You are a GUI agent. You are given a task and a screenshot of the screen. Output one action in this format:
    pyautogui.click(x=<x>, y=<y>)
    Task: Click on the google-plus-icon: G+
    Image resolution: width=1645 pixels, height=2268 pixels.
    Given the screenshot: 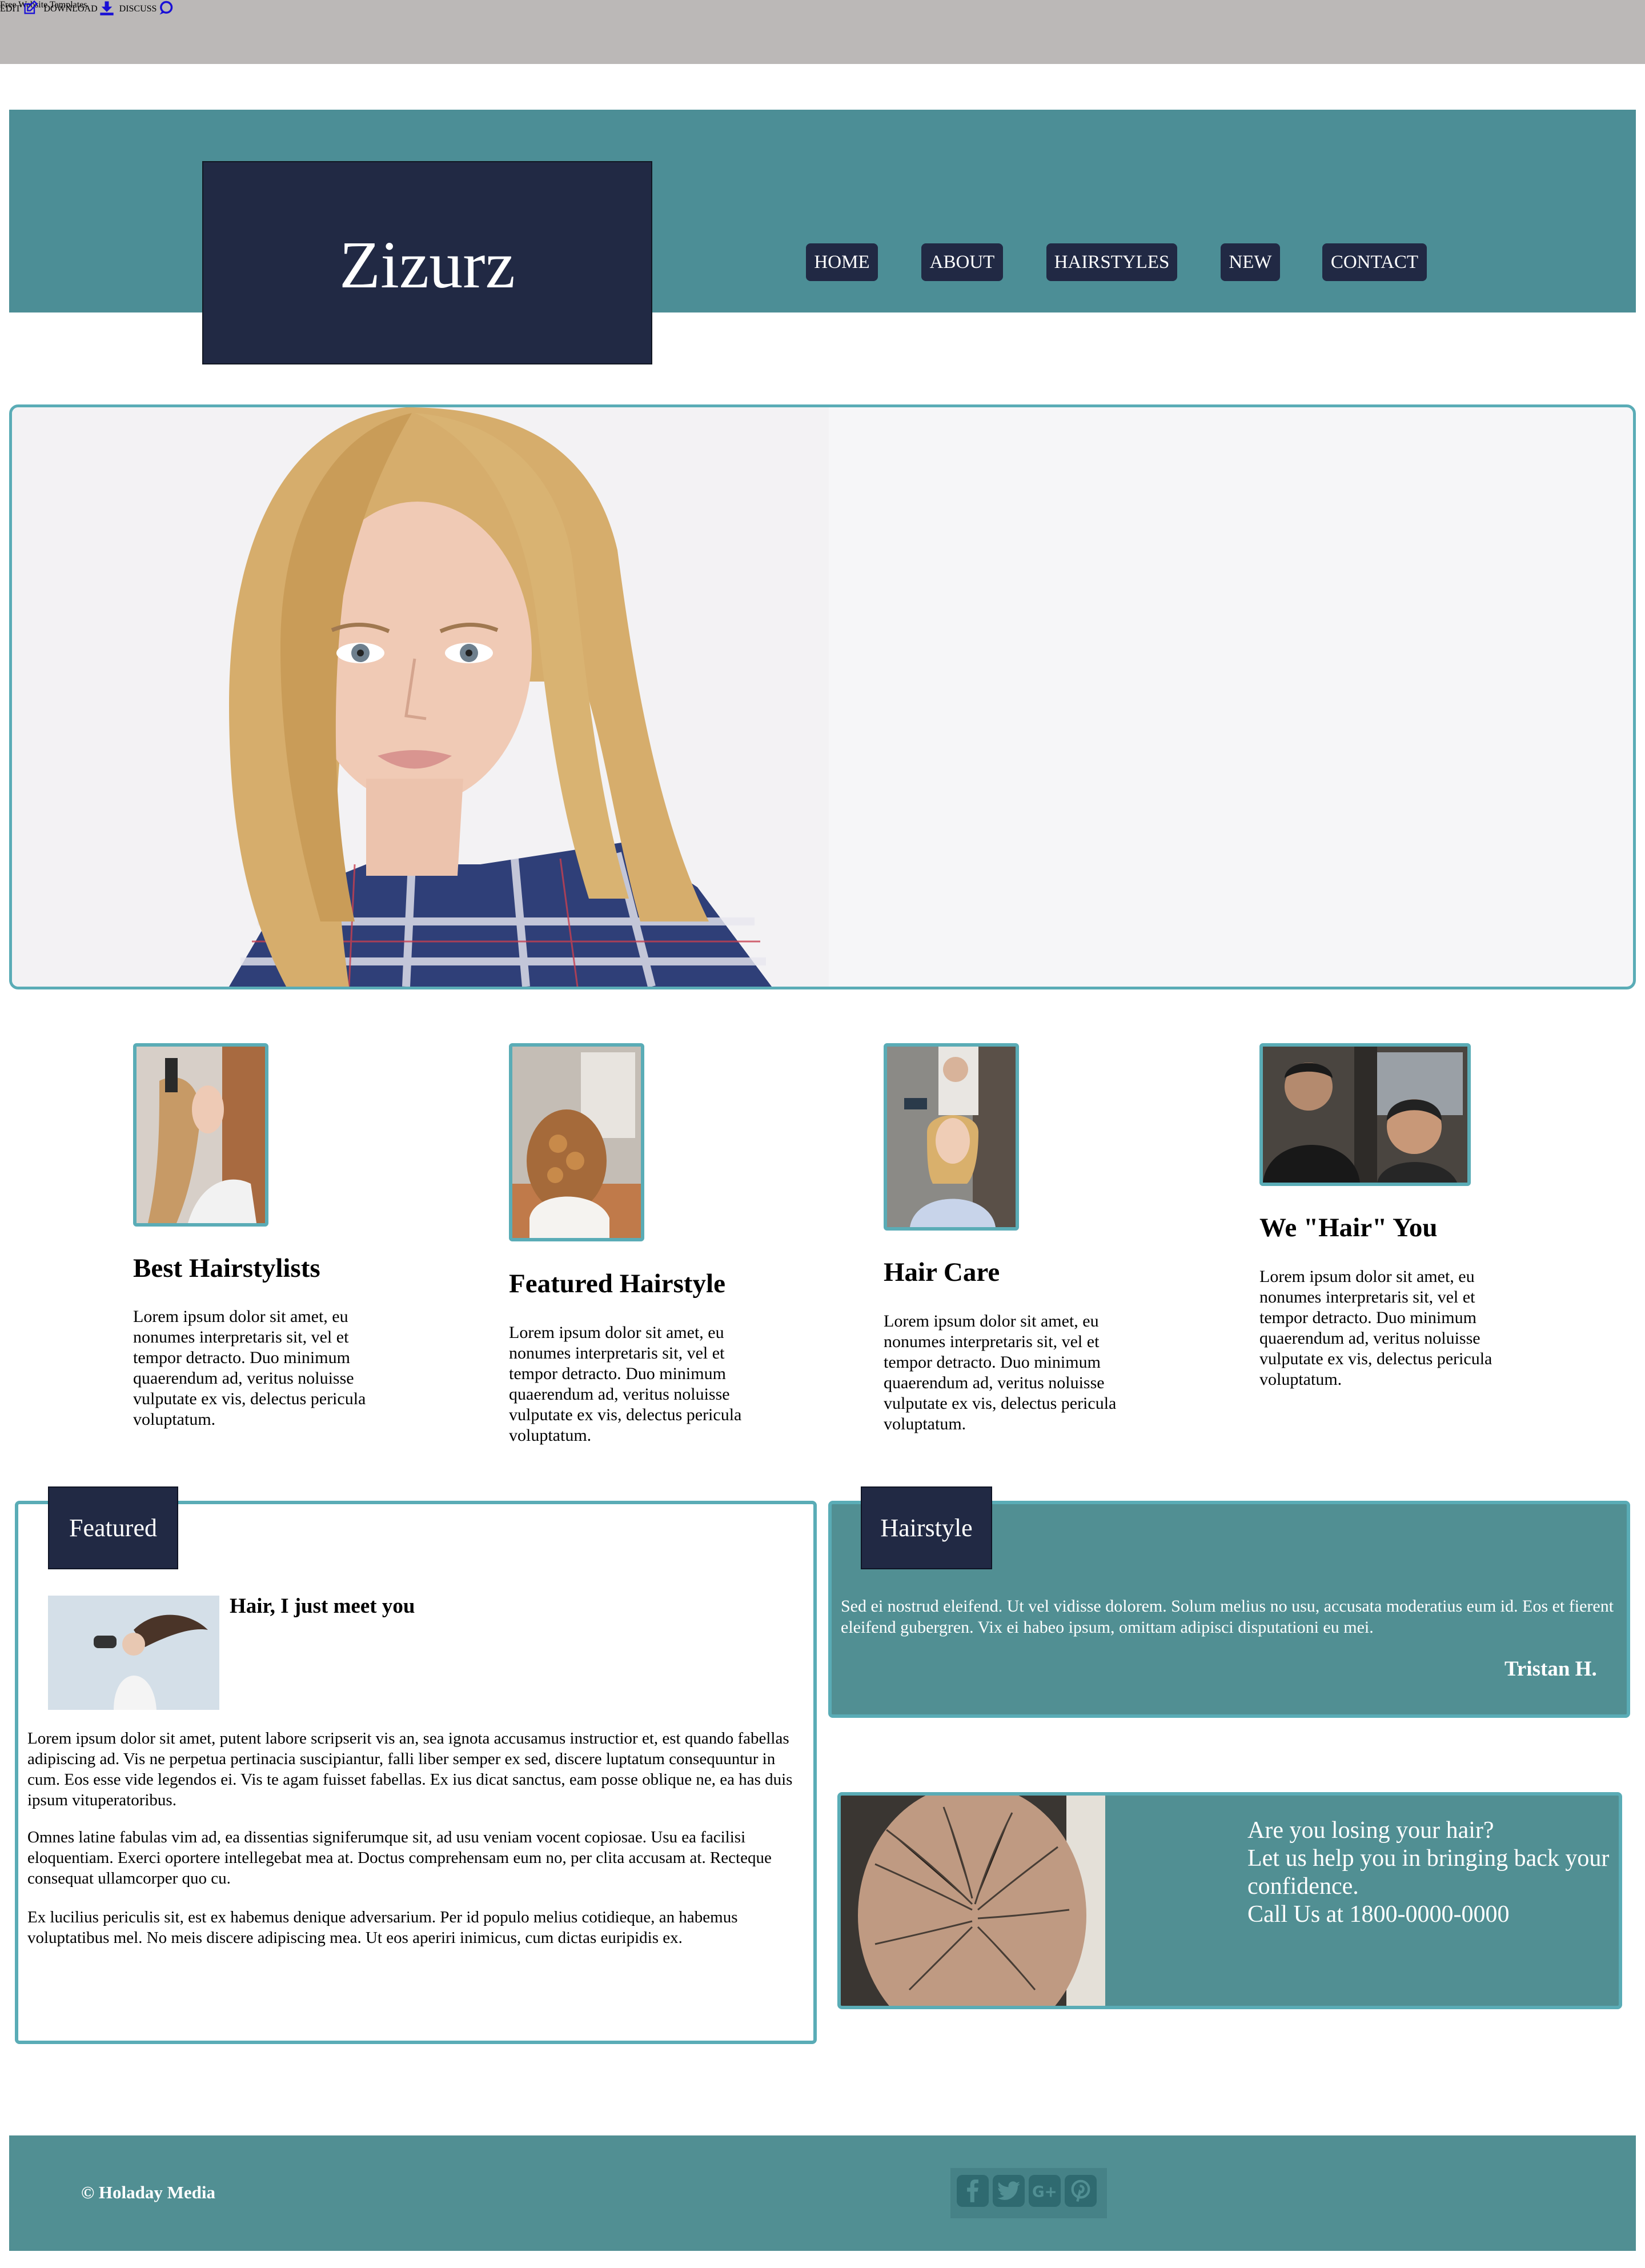 What is the action you would take?
    pyautogui.click(x=1045, y=2191)
    